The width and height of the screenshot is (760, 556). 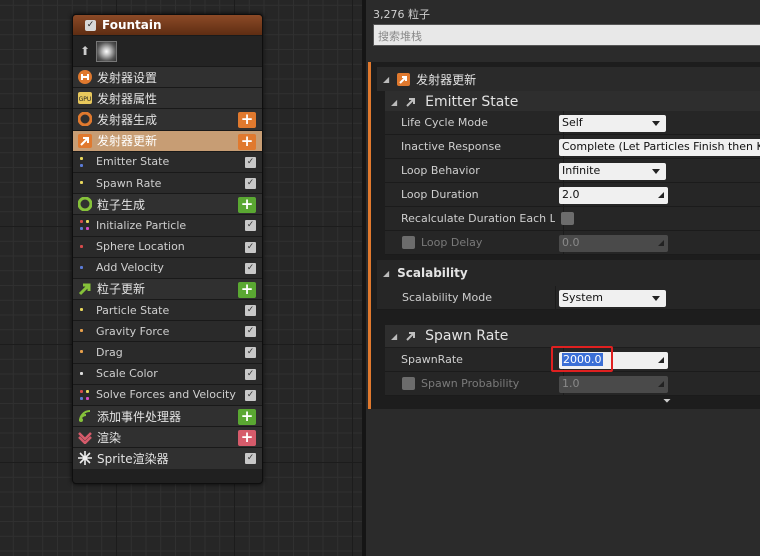 I want to click on inactive-response-dropdown: Complete (Let Particles Finish then Kill, so click(x=659, y=147).